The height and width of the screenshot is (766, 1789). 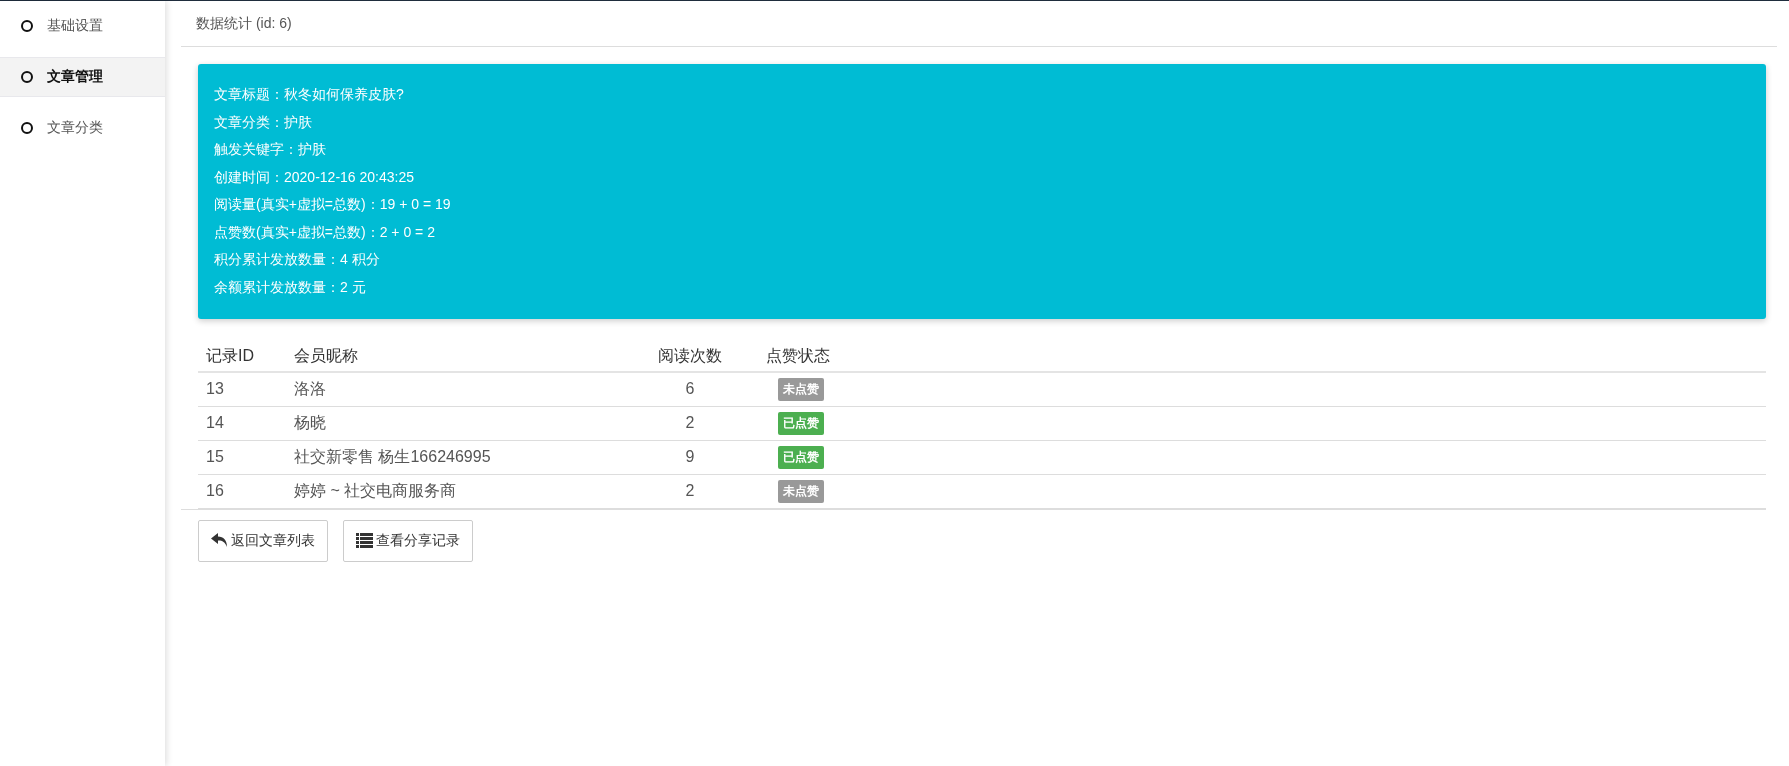 I want to click on page-title: 数据统计 (id: 6), so click(x=244, y=23).